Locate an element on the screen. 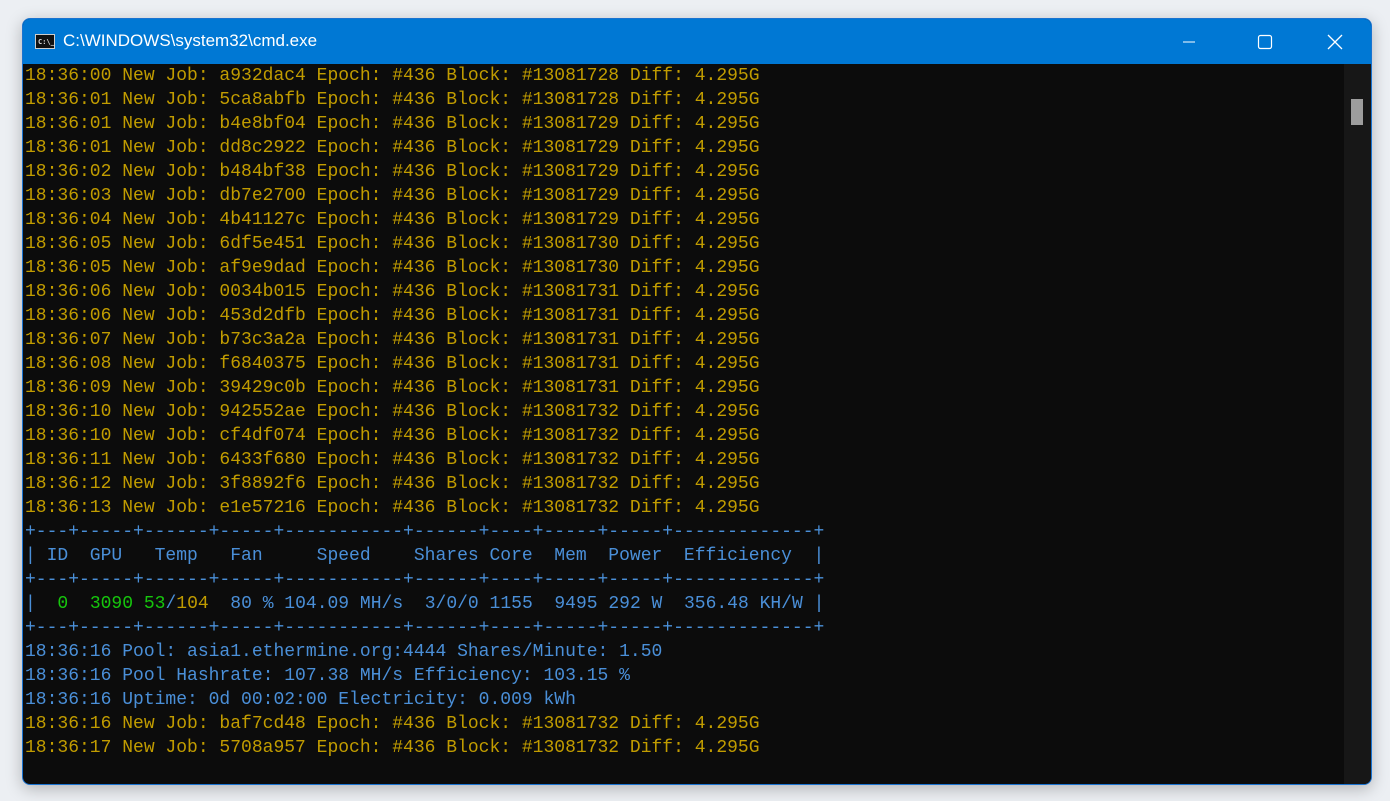 The height and width of the screenshot is (801, 1390). minimize-button is located at coordinates (1189, 41).